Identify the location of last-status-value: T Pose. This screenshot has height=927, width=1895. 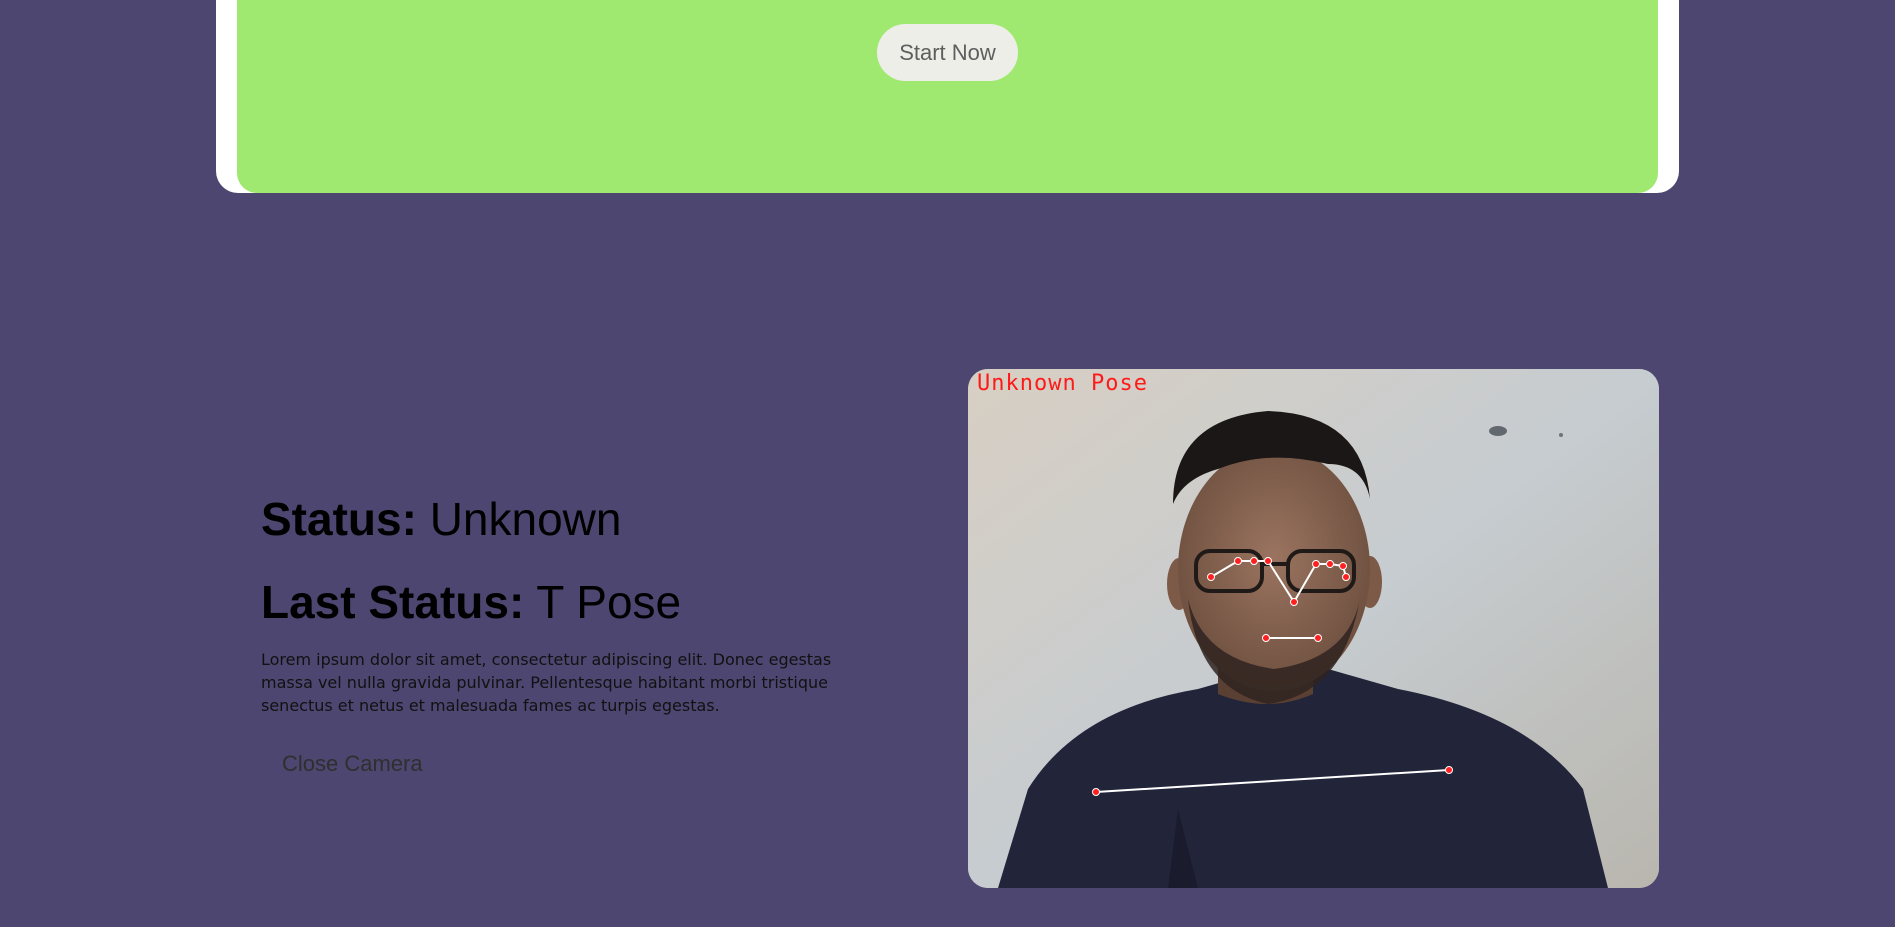
(609, 602).